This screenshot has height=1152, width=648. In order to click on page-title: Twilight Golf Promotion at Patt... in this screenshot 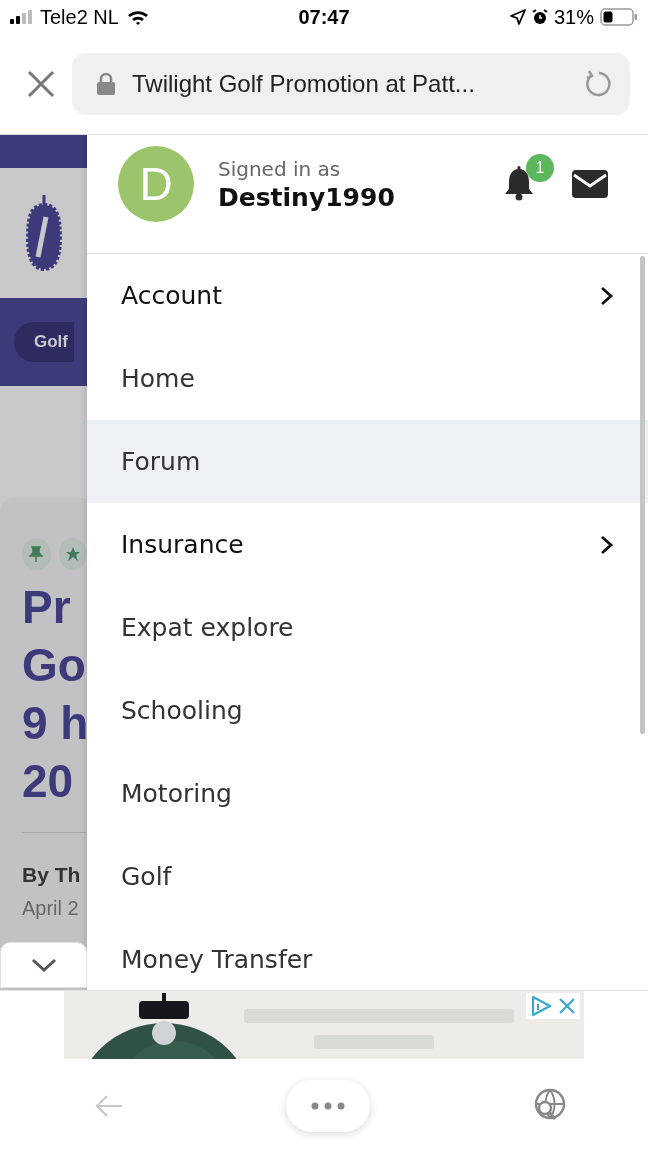, I will do `click(304, 84)`.